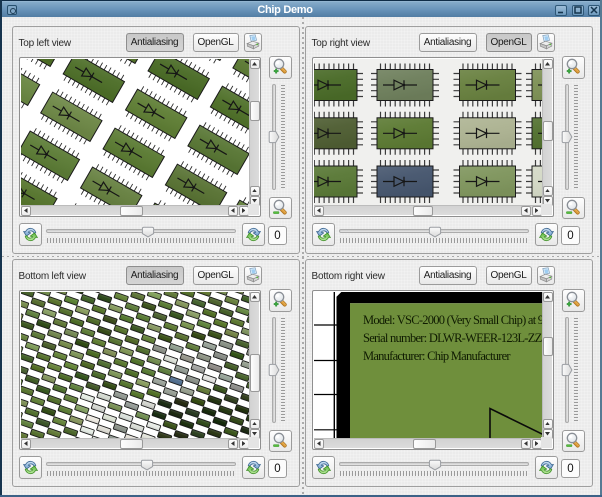  Describe the element at coordinates (437, 356) in the screenshot. I see `svg-text:Manufacturer: Chip Manufacture: Manufacturer: Chip Manufacturer` at that location.